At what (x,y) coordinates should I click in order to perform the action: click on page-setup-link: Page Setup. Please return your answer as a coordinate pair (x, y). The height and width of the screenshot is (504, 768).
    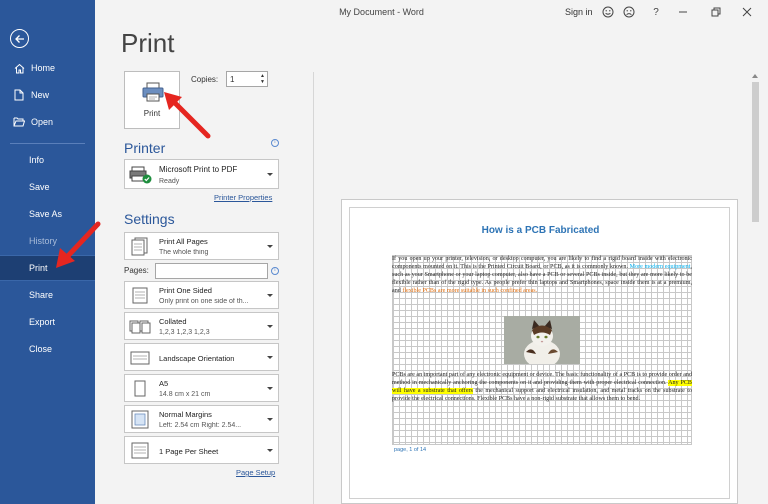
    Looking at the image, I should click on (255, 472).